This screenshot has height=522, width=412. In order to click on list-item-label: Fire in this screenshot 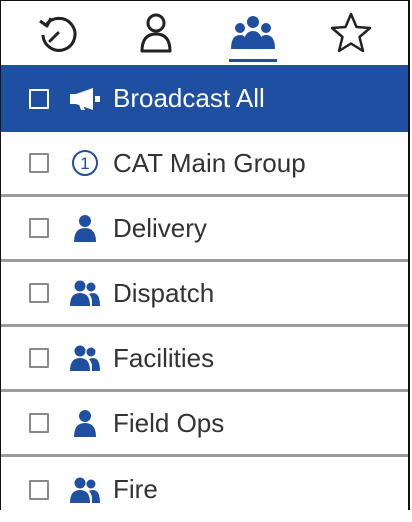, I will do `click(135, 489)`.